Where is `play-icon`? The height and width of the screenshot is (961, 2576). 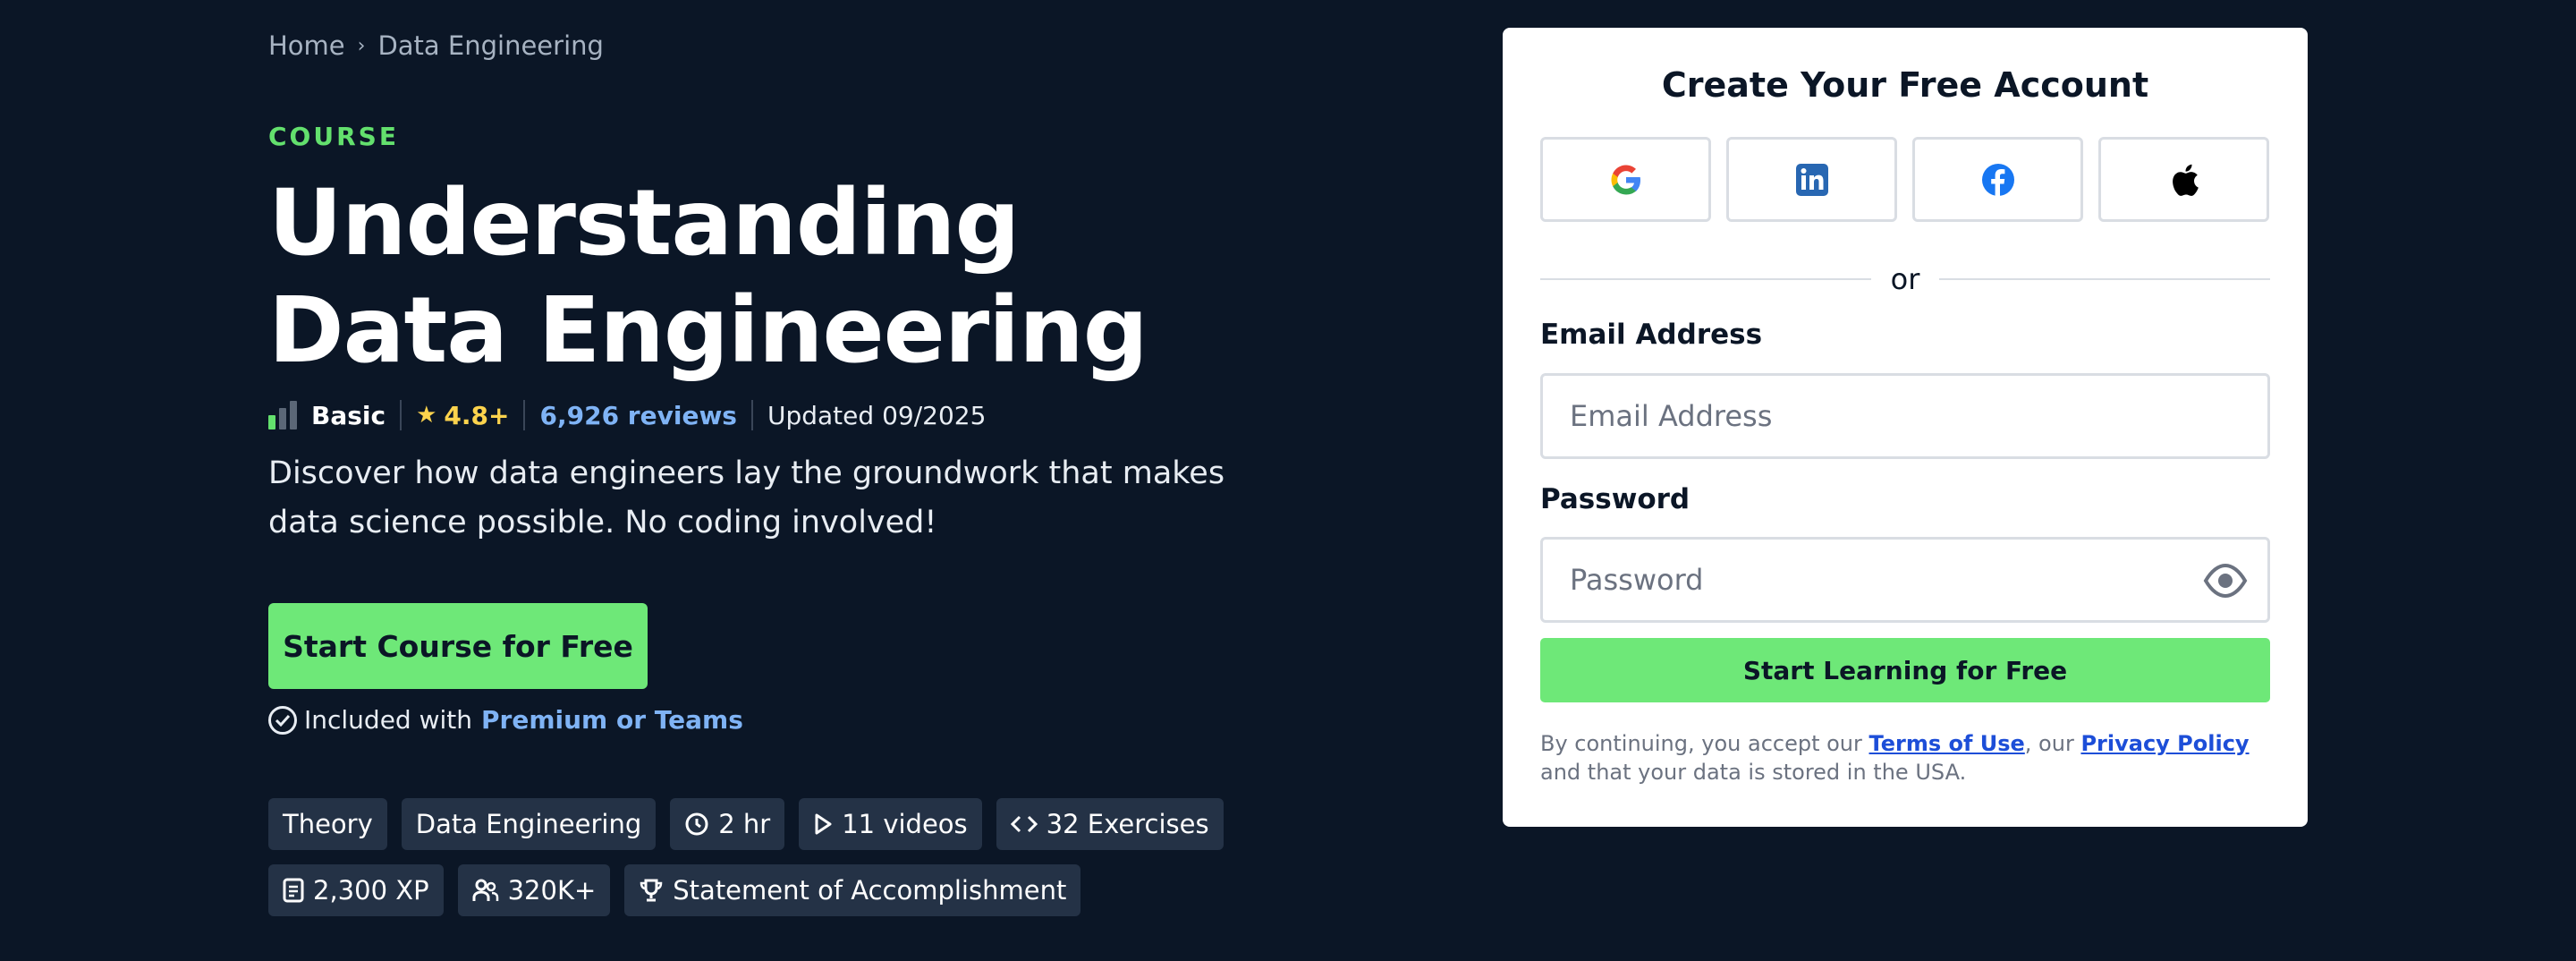
play-icon is located at coordinates (823, 824).